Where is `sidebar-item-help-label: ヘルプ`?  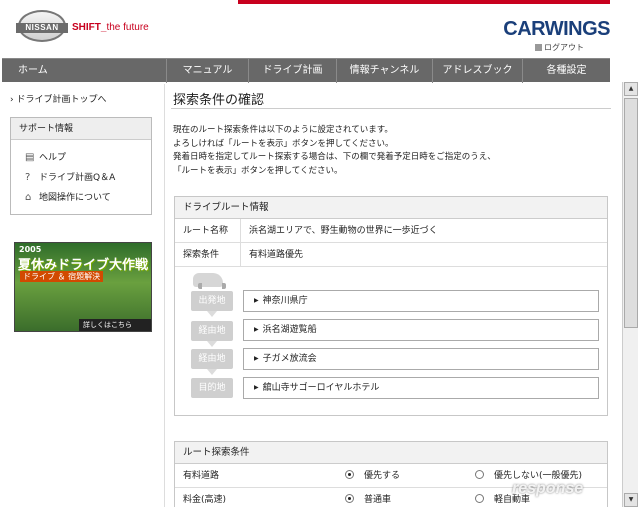
sidebar-item-help-label: ヘルプ is located at coordinates (53, 158).